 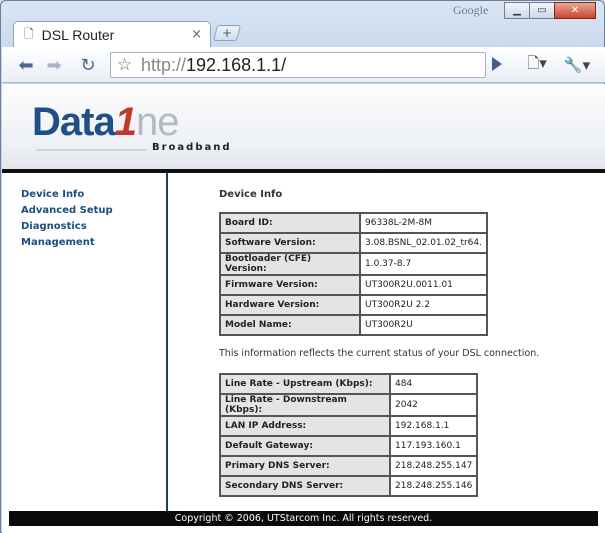 What do you see at coordinates (290, 264) in the screenshot?
I see `row-key: Bootloader (CFE) Version:` at bounding box center [290, 264].